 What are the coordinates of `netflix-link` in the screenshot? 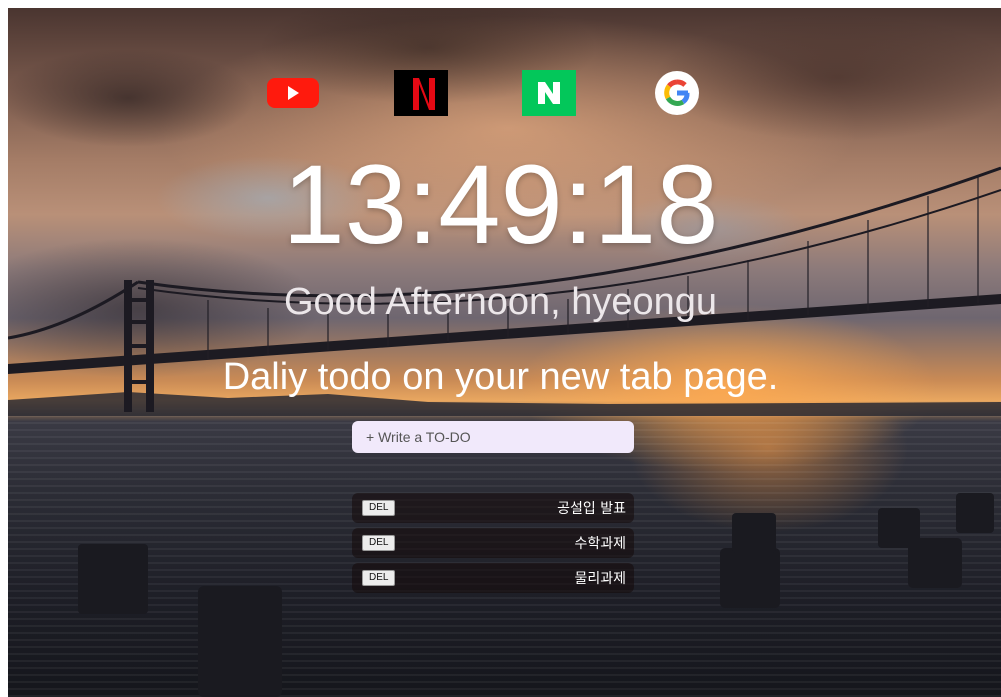 It's located at (421, 93).